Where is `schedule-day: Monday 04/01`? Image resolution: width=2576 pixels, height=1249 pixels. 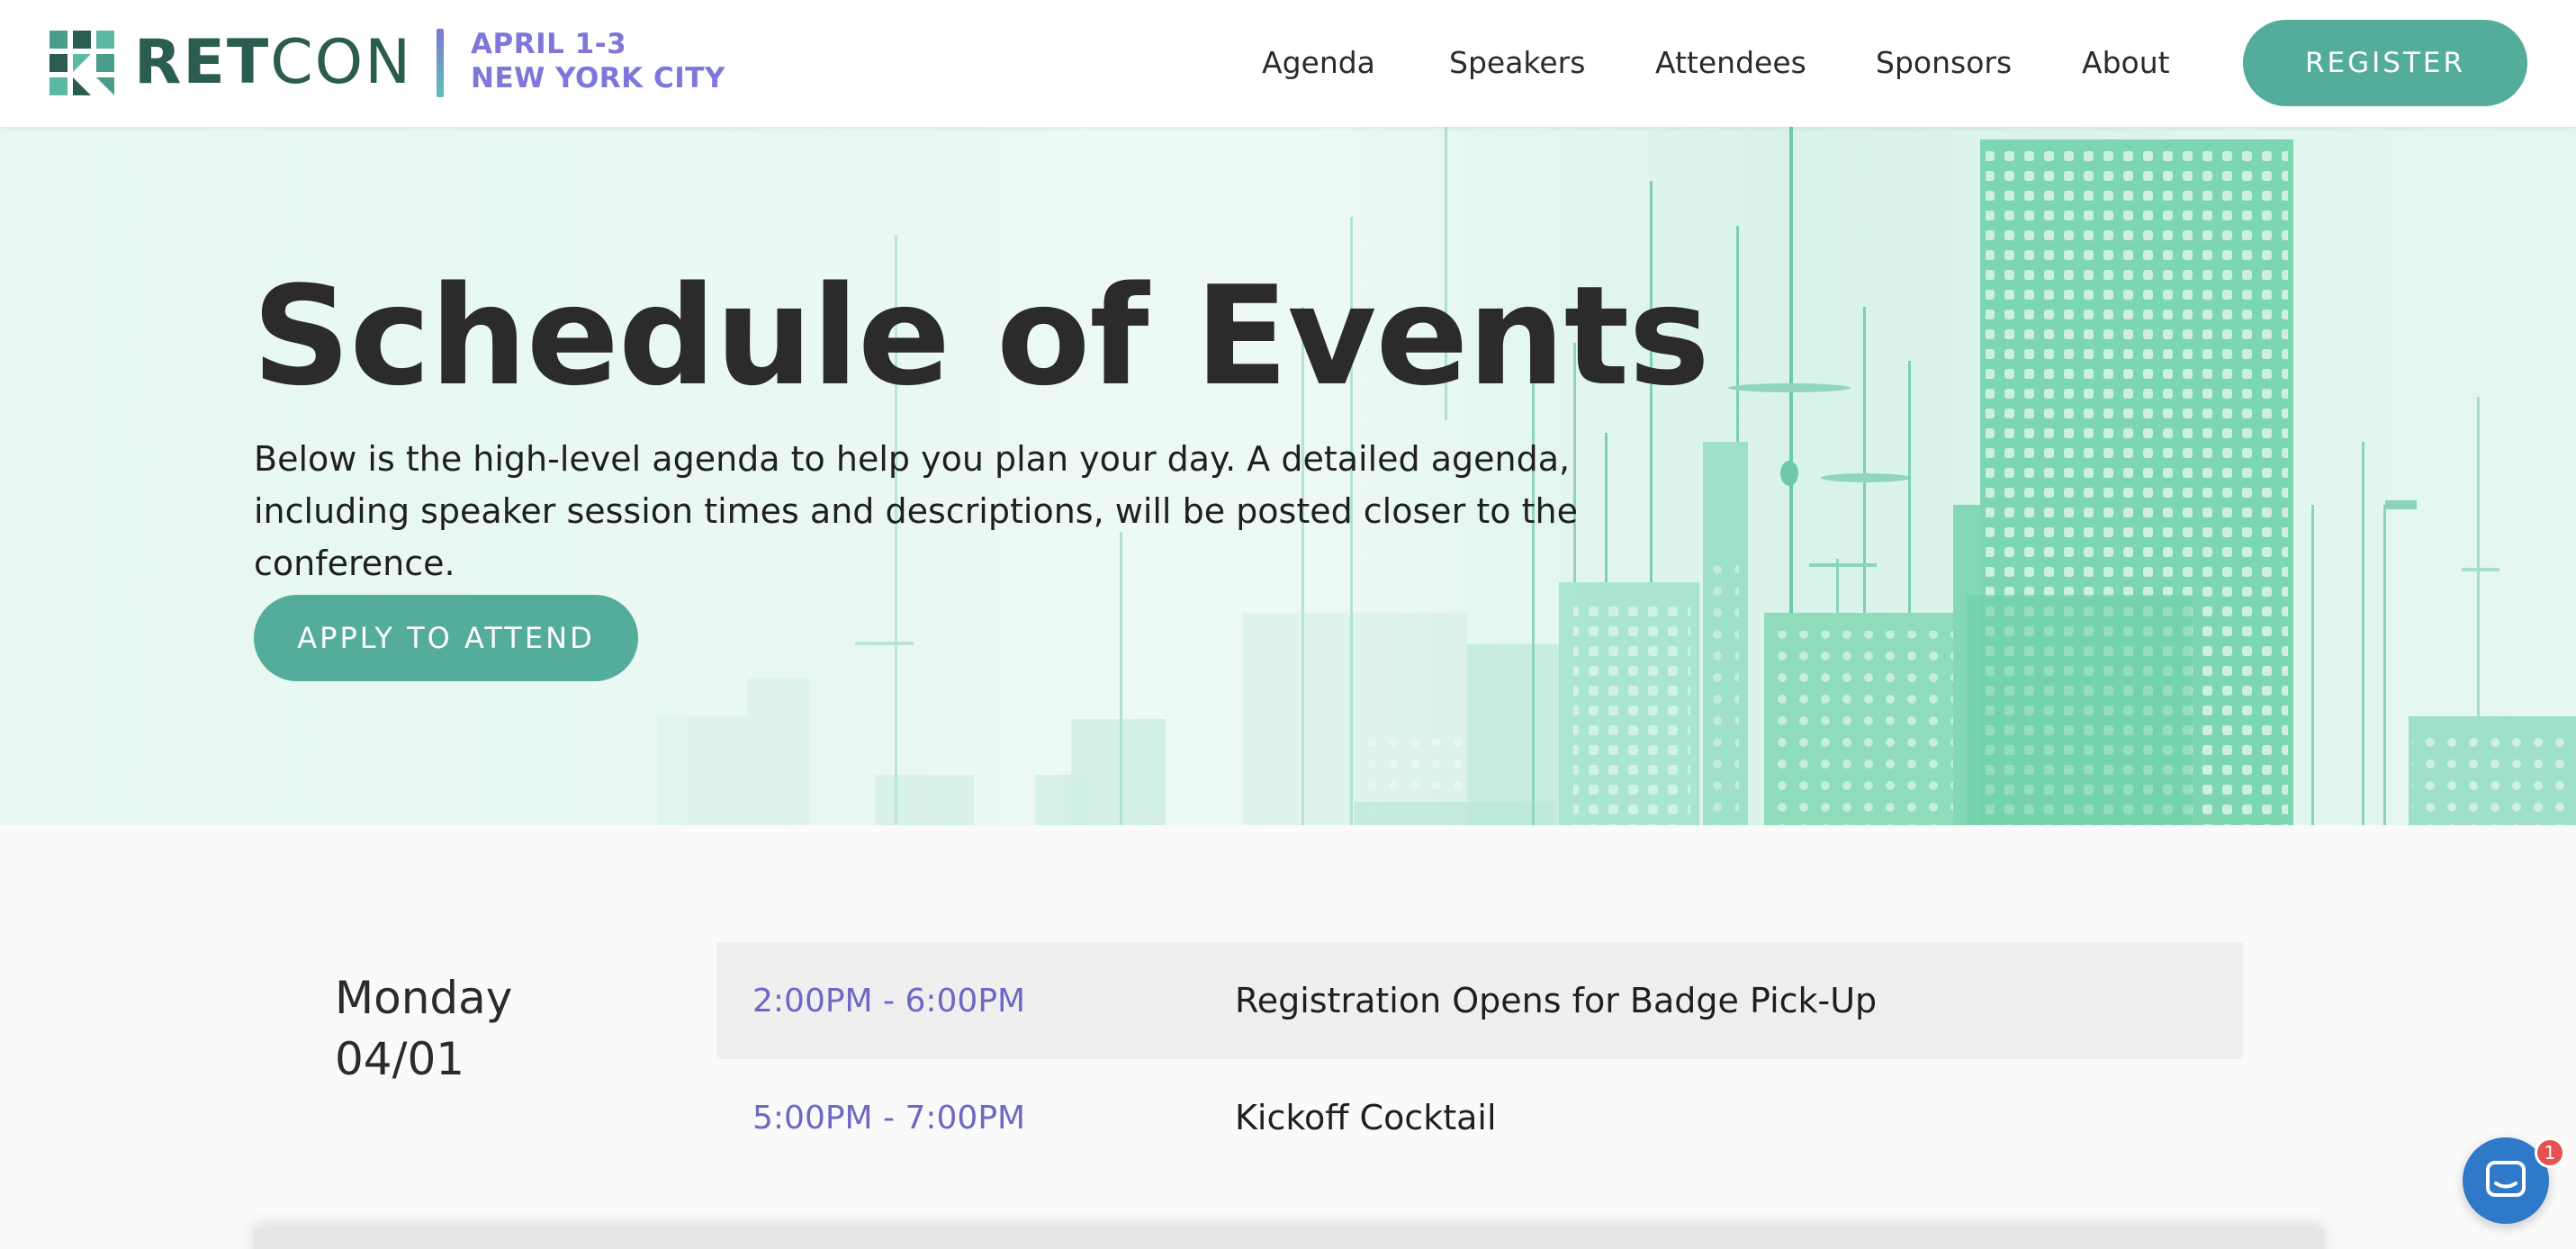
schedule-day: Monday 04/01 is located at coordinates (423, 1028).